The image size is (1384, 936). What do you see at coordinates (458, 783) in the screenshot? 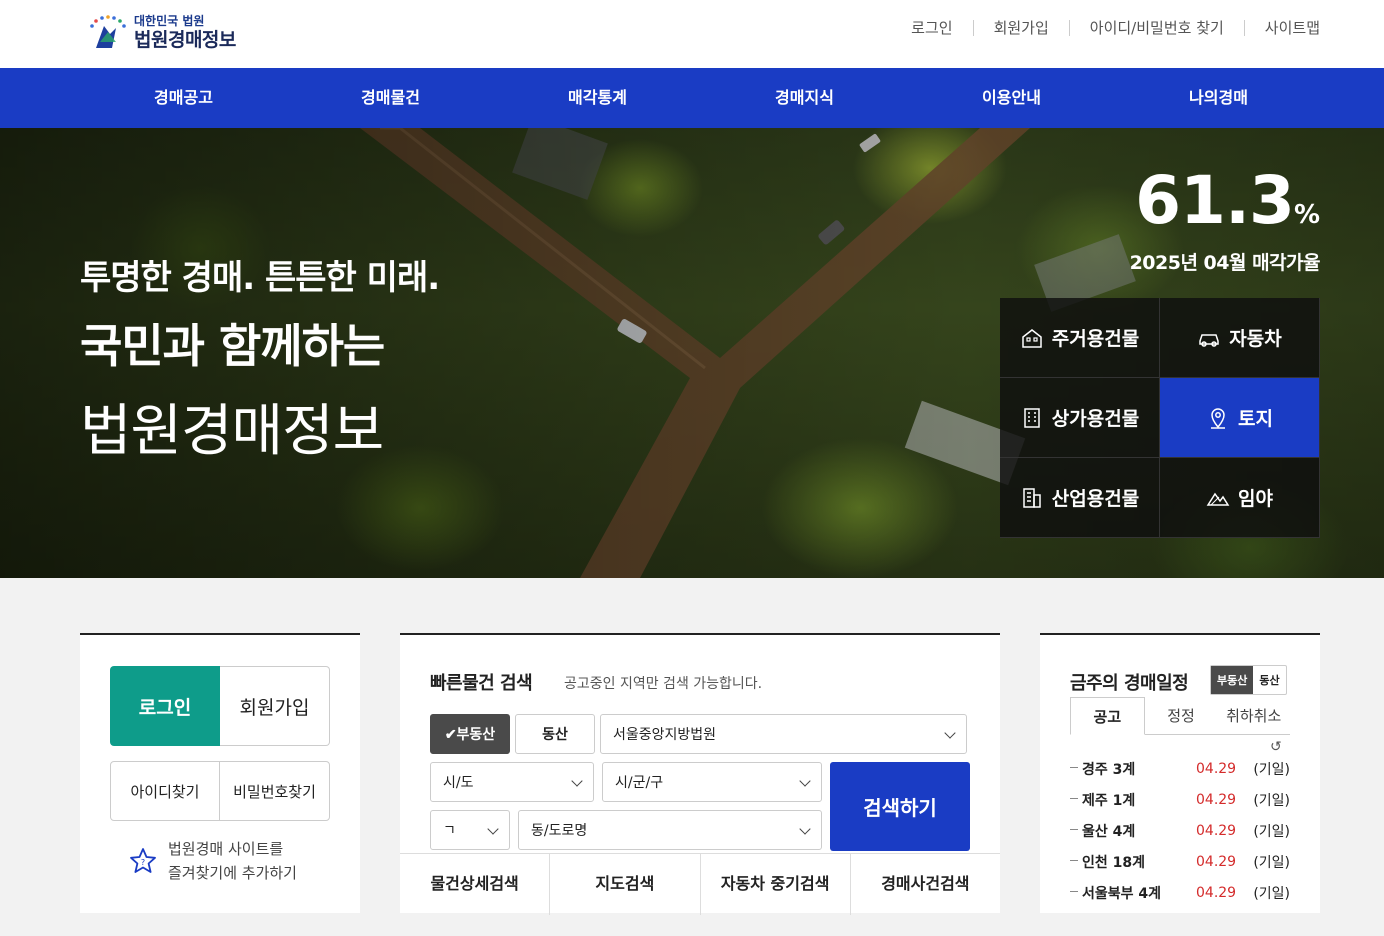
I see `sido-select-value: 시/도` at bounding box center [458, 783].